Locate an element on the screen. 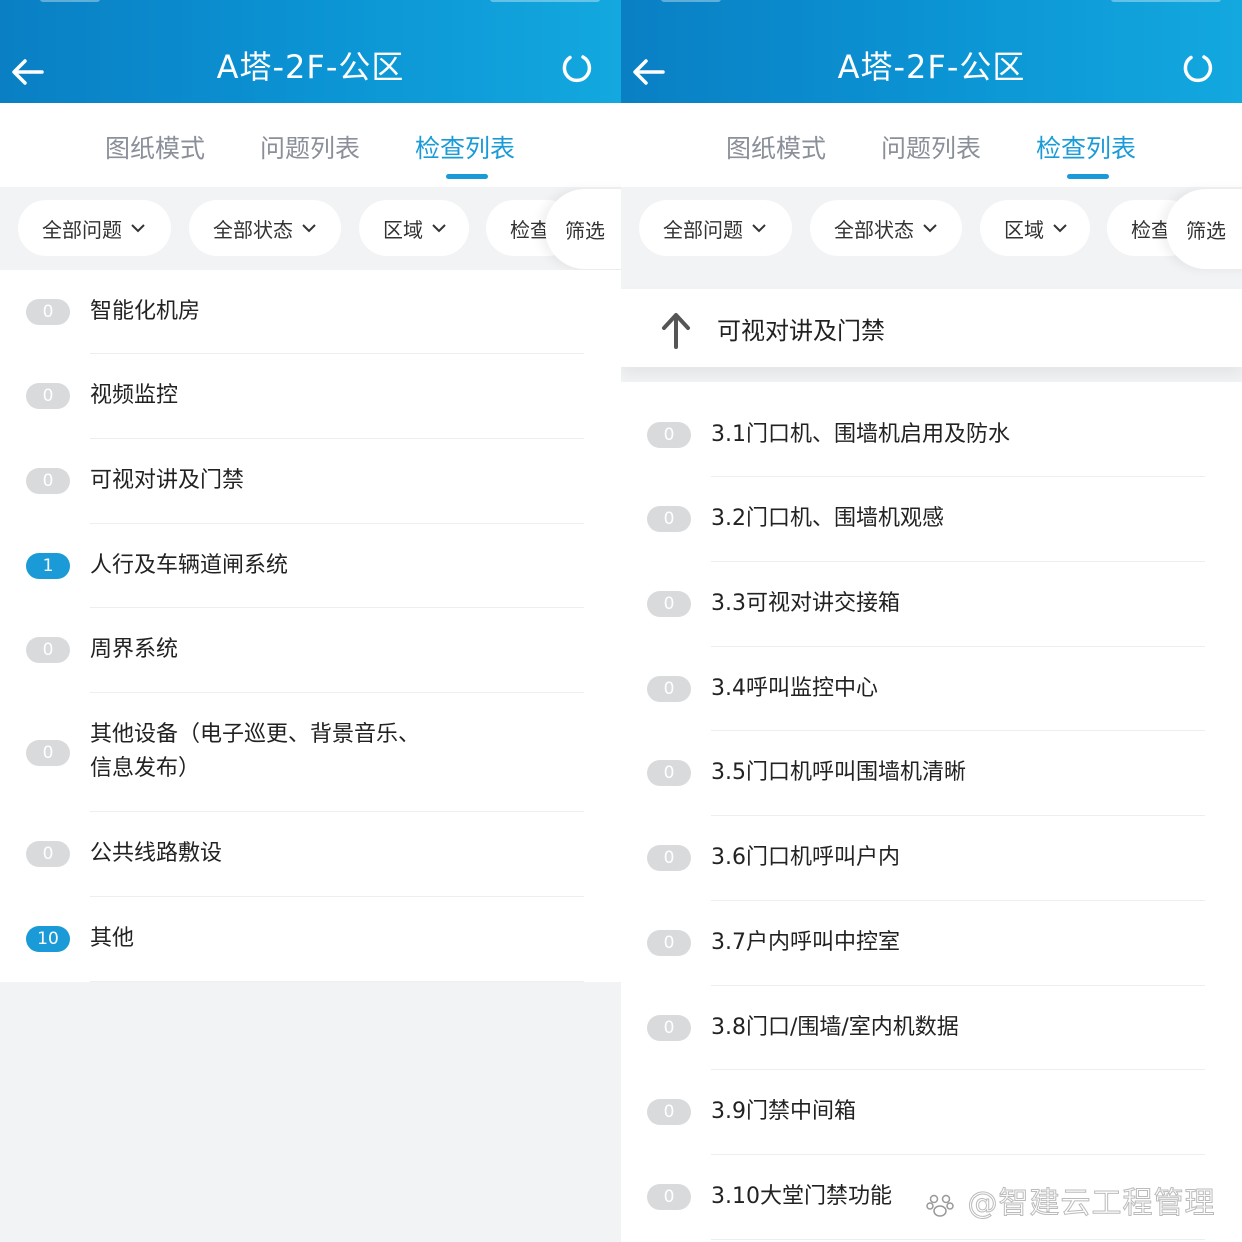 The image size is (1242, 1242). list-item: 0 3.3可视对讲交接箱 is located at coordinates (931, 604).